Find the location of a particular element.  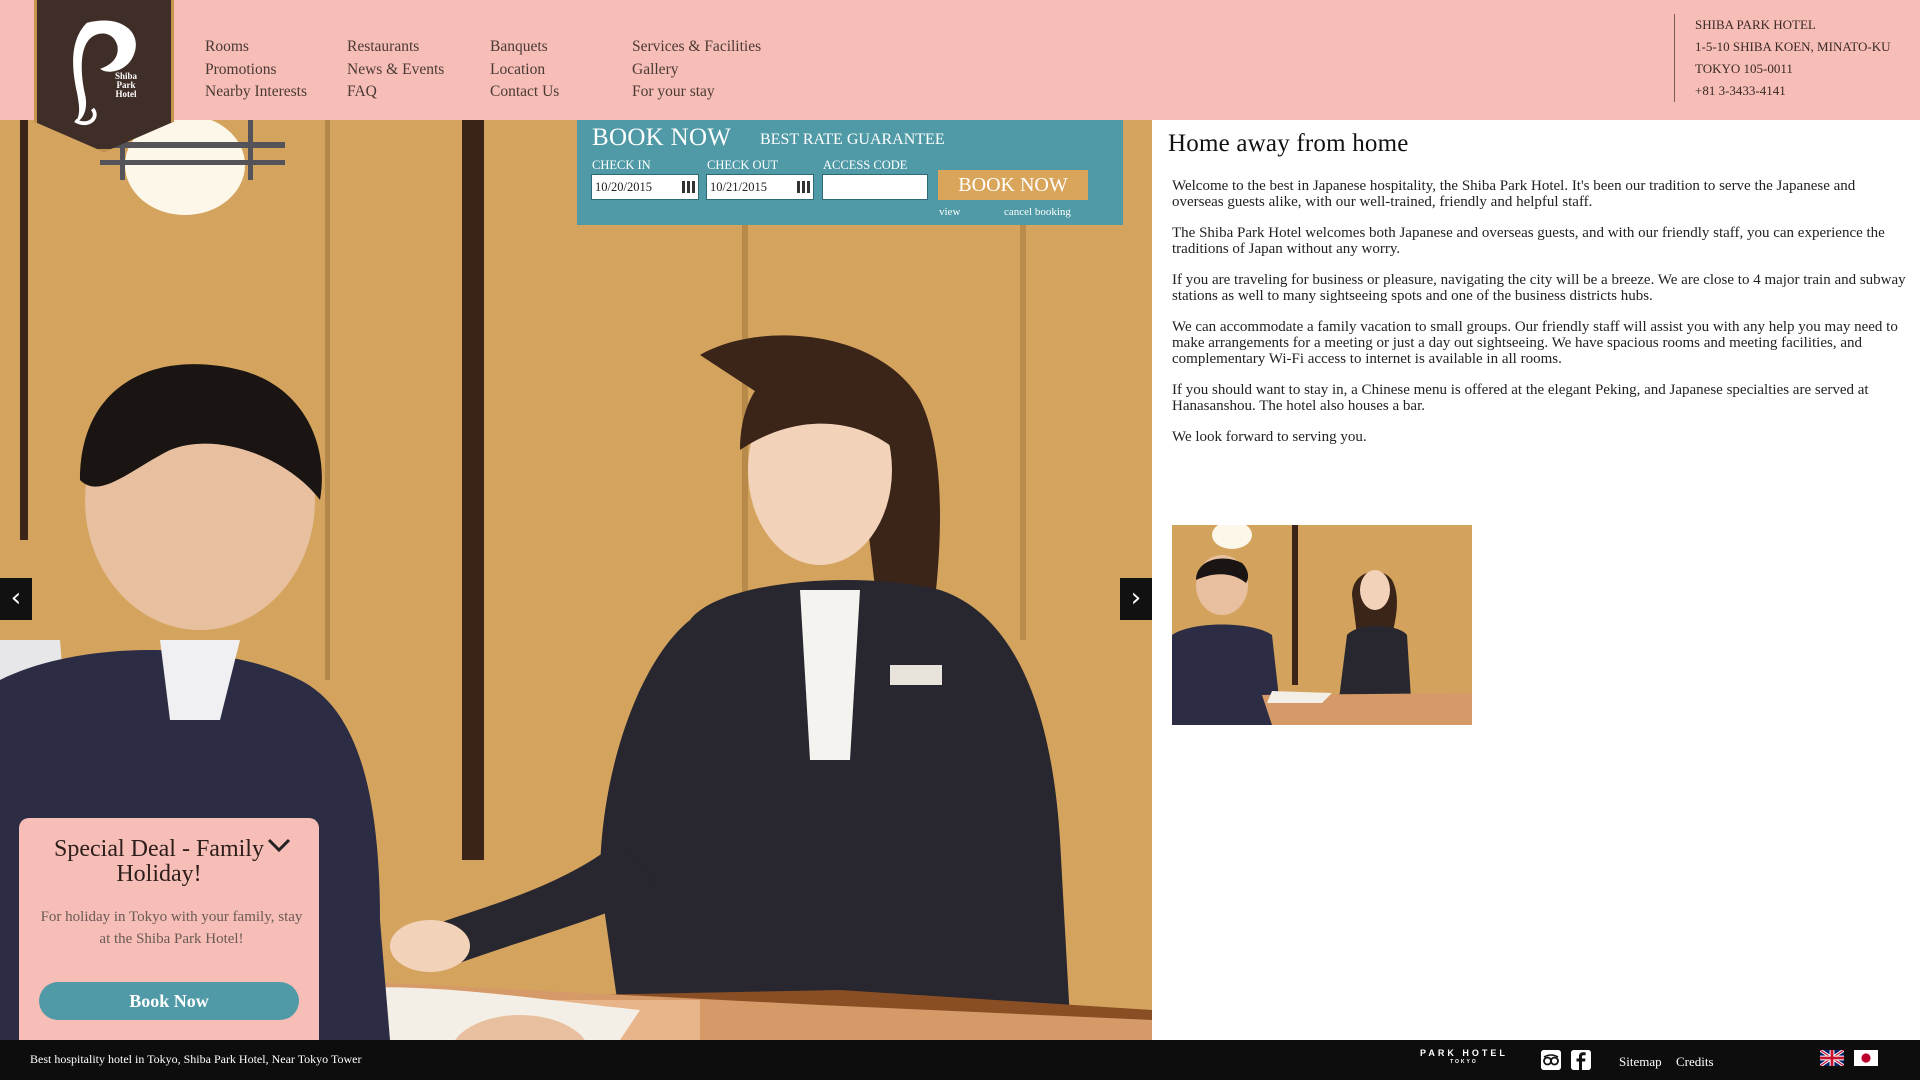

check-out-input: 10/21/2015 is located at coordinates (760, 187).